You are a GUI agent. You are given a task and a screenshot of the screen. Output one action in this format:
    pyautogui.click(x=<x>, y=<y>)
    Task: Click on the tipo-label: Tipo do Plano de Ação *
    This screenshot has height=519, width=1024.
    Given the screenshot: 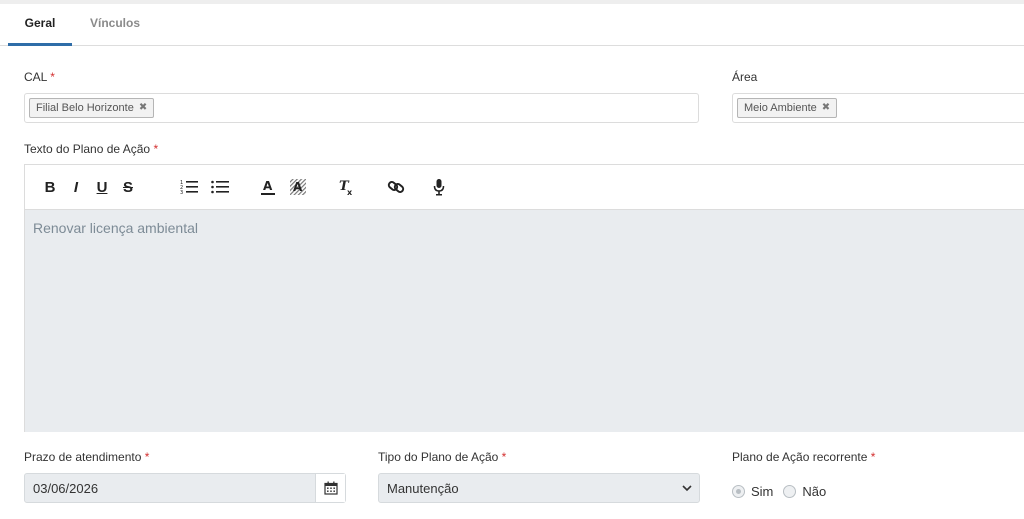 What is the action you would take?
    pyautogui.click(x=442, y=457)
    